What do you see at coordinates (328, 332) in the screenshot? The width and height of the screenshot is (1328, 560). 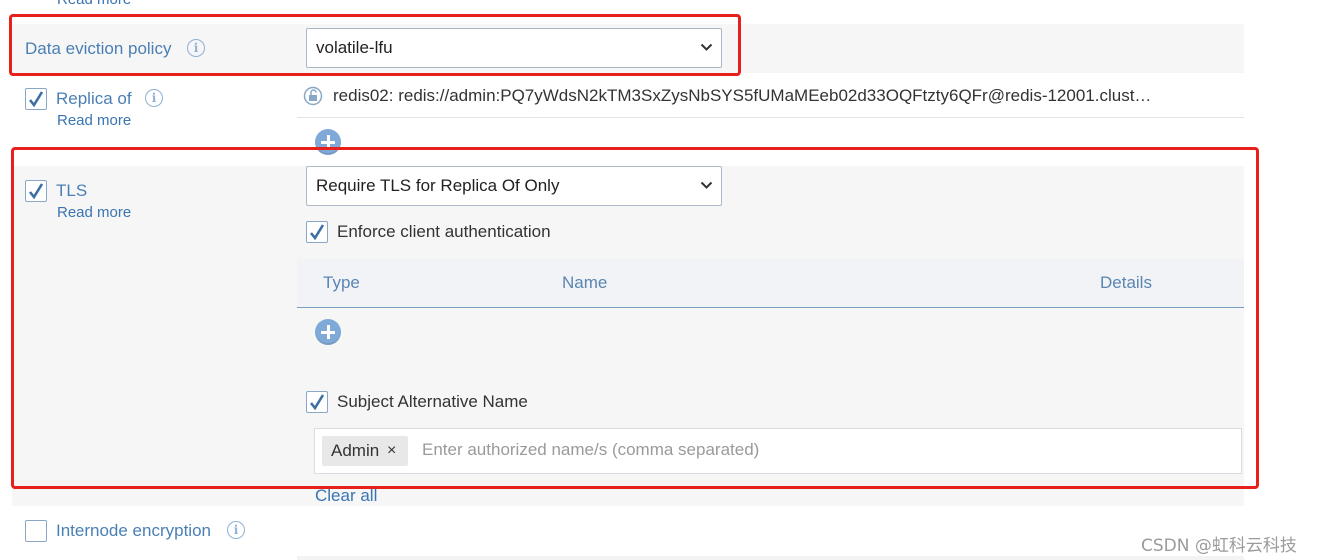 I see `add-certificate-button` at bounding box center [328, 332].